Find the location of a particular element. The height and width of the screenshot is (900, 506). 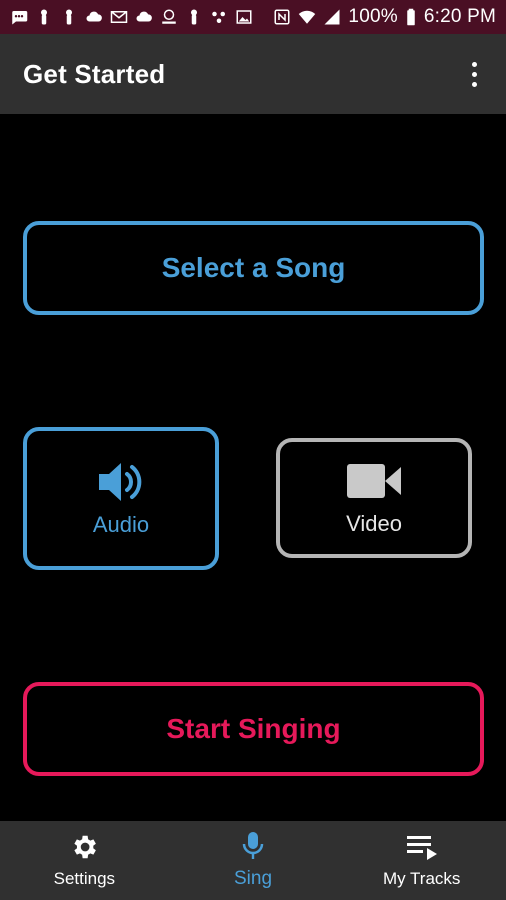

playlist-icon is located at coordinates (422, 847).